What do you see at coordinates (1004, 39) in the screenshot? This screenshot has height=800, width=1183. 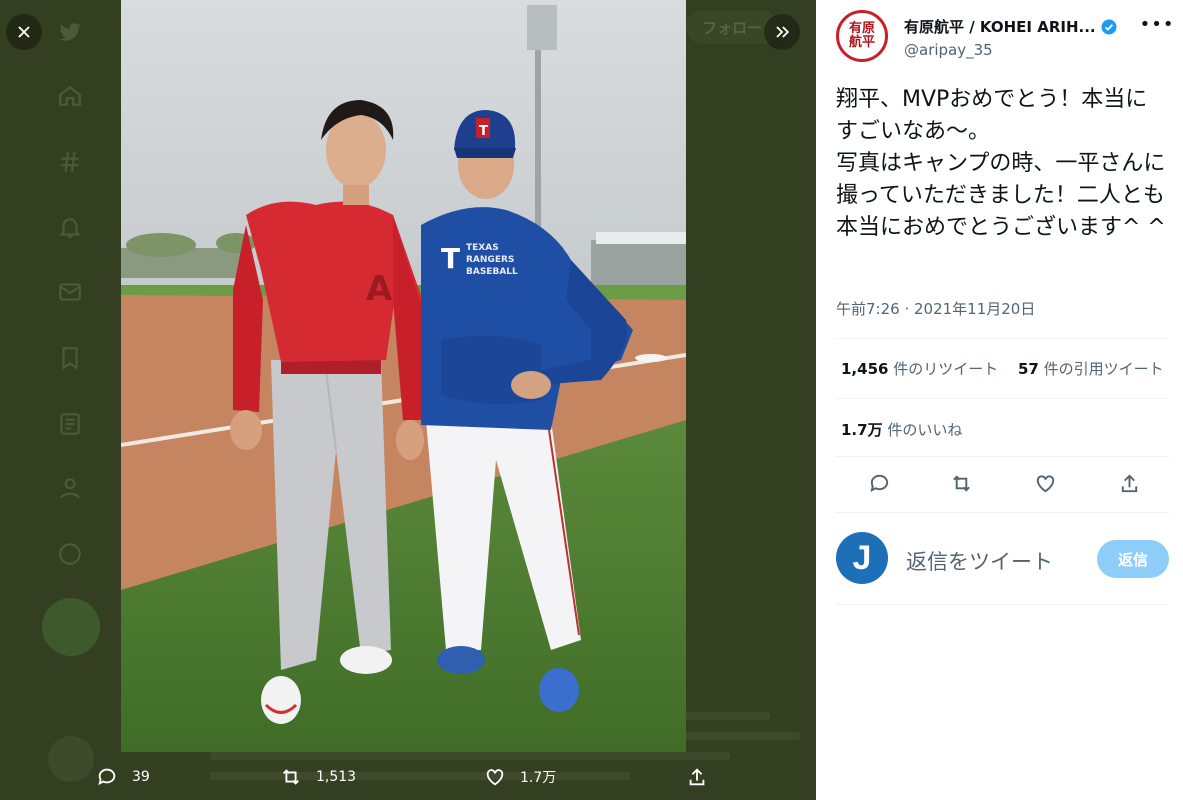 I see `tweet-header: 有原航平 有原航平 / KOHEI ARIH... @aripay_35 •••` at bounding box center [1004, 39].